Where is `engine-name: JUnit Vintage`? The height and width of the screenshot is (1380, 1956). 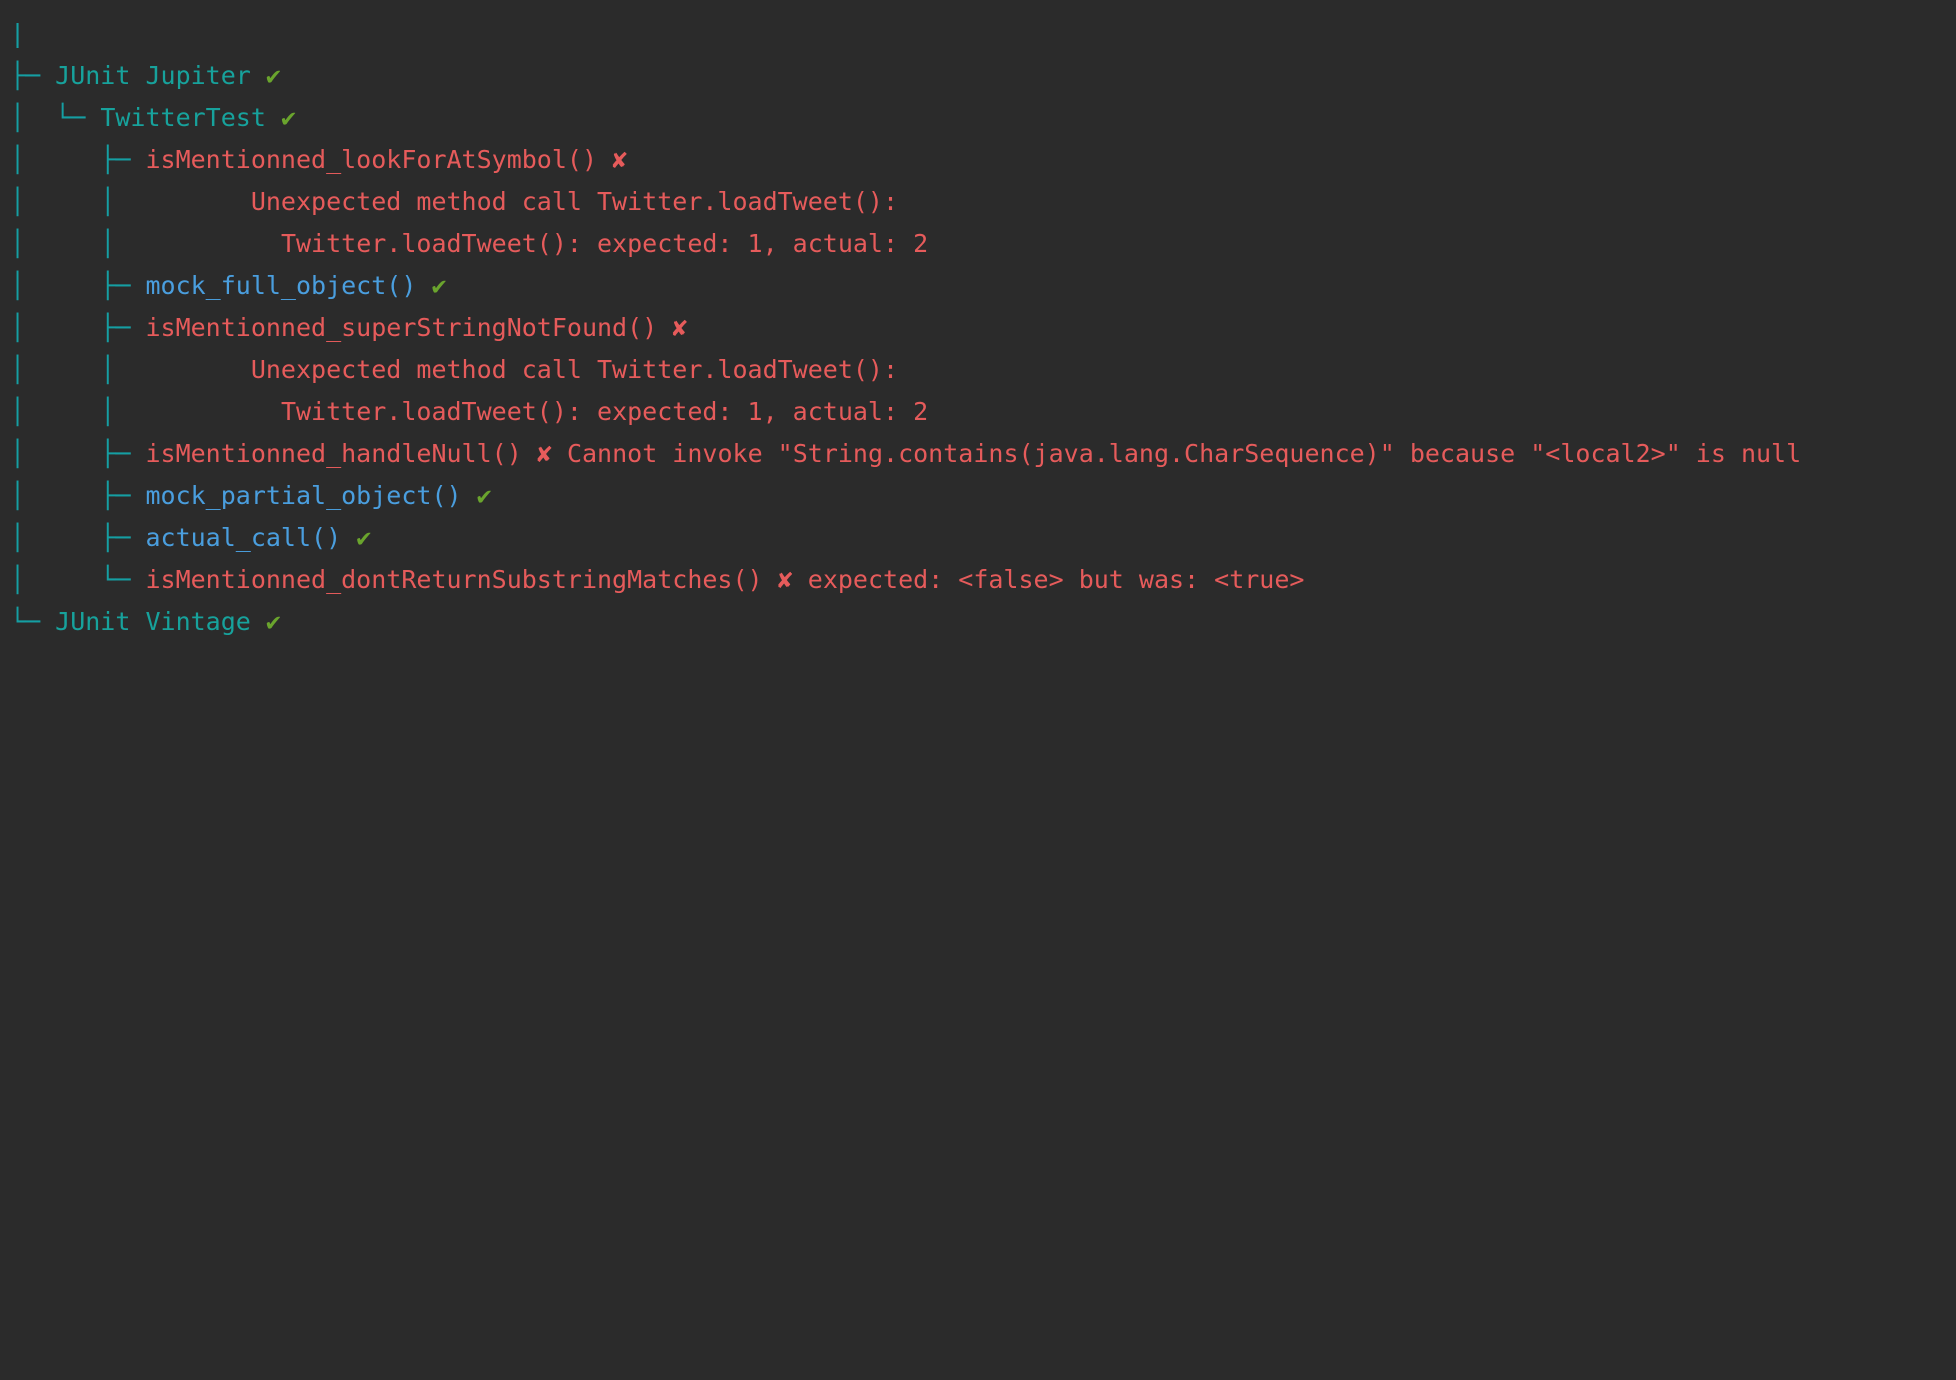 engine-name: JUnit Vintage is located at coordinates (153, 621).